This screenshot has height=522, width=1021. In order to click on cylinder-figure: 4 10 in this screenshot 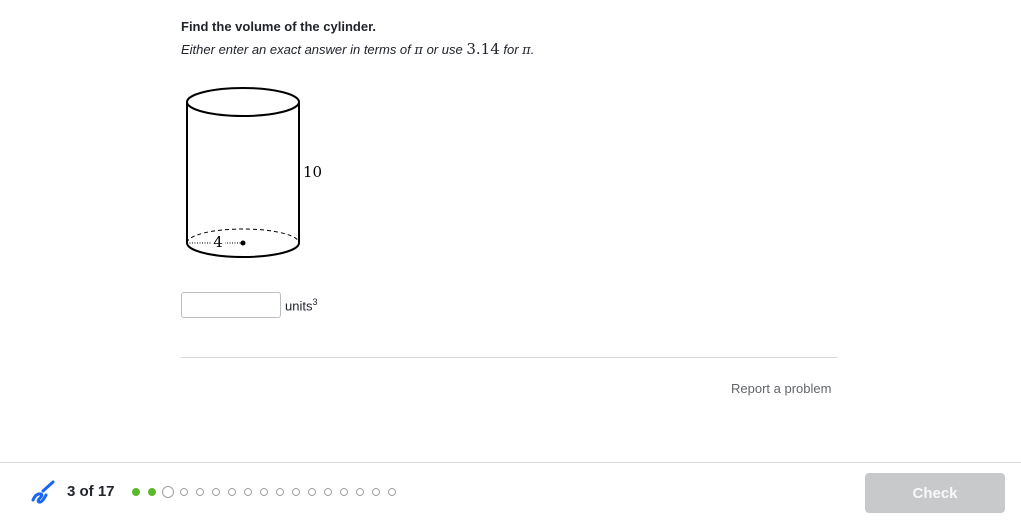, I will do `click(255, 174)`.